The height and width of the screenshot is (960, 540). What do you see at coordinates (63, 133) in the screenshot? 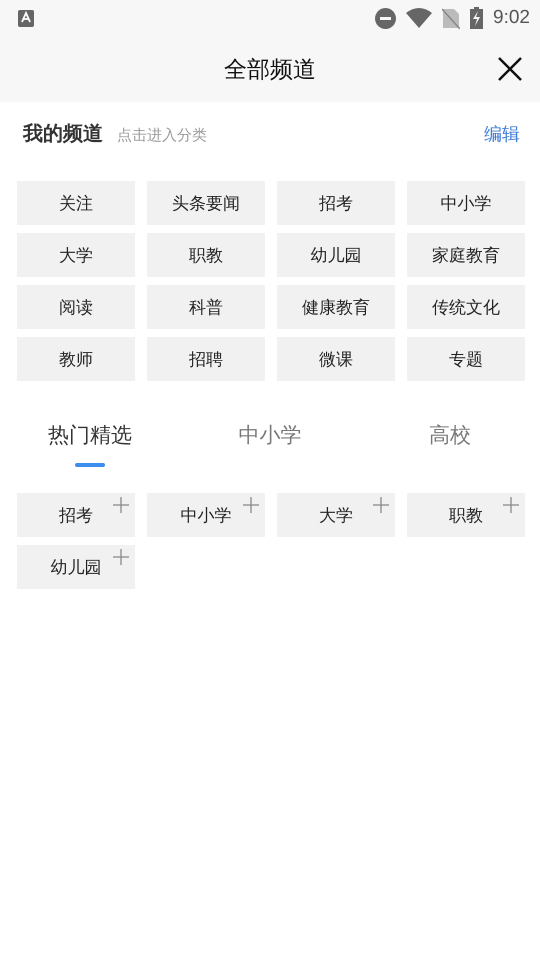
I see `section-title: 我的频道` at bounding box center [63, 133].